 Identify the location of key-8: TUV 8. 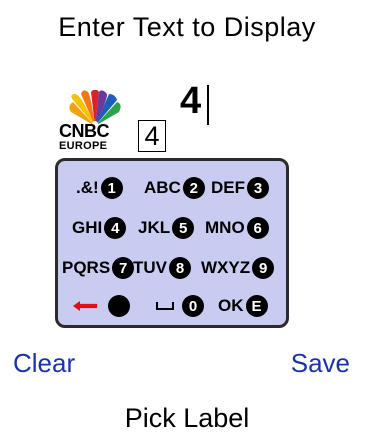
(162, 268).